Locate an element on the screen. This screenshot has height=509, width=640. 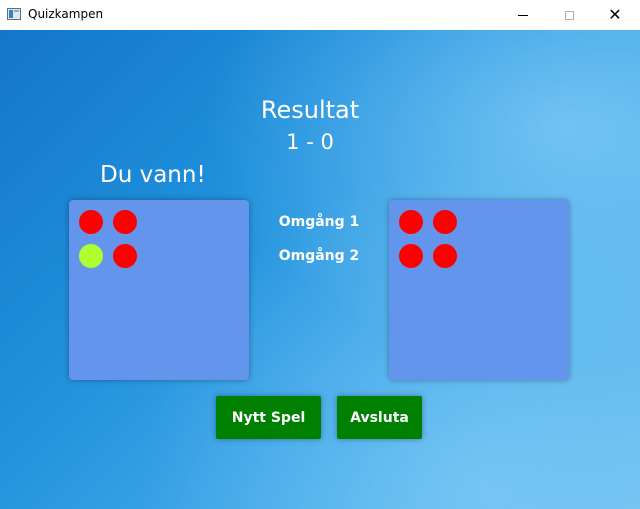
minimize-button is located at coordinates (523, 15).